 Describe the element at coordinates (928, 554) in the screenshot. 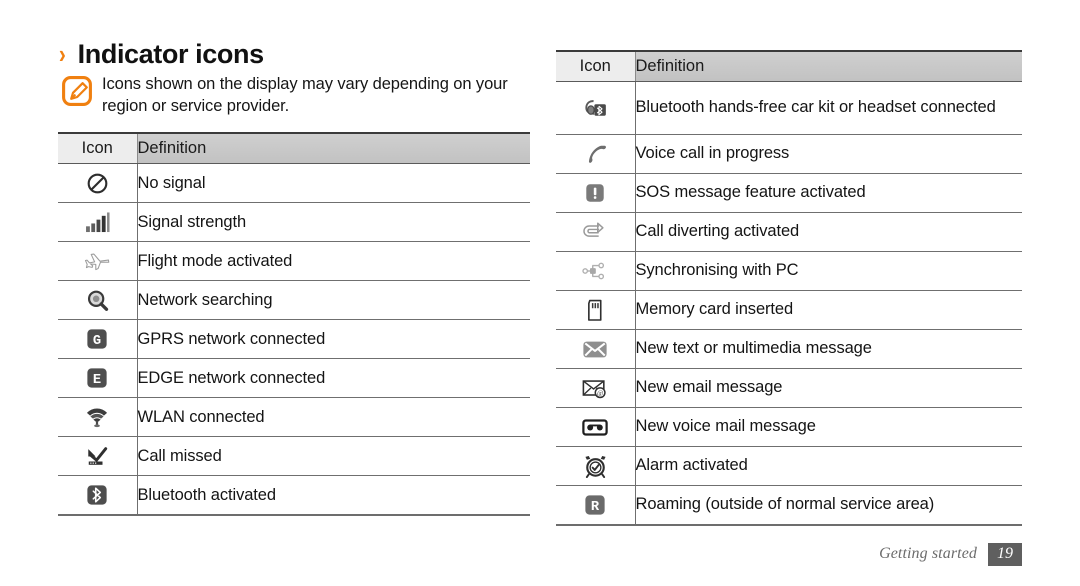

I see `footer-section-label: Getting started` at that location.